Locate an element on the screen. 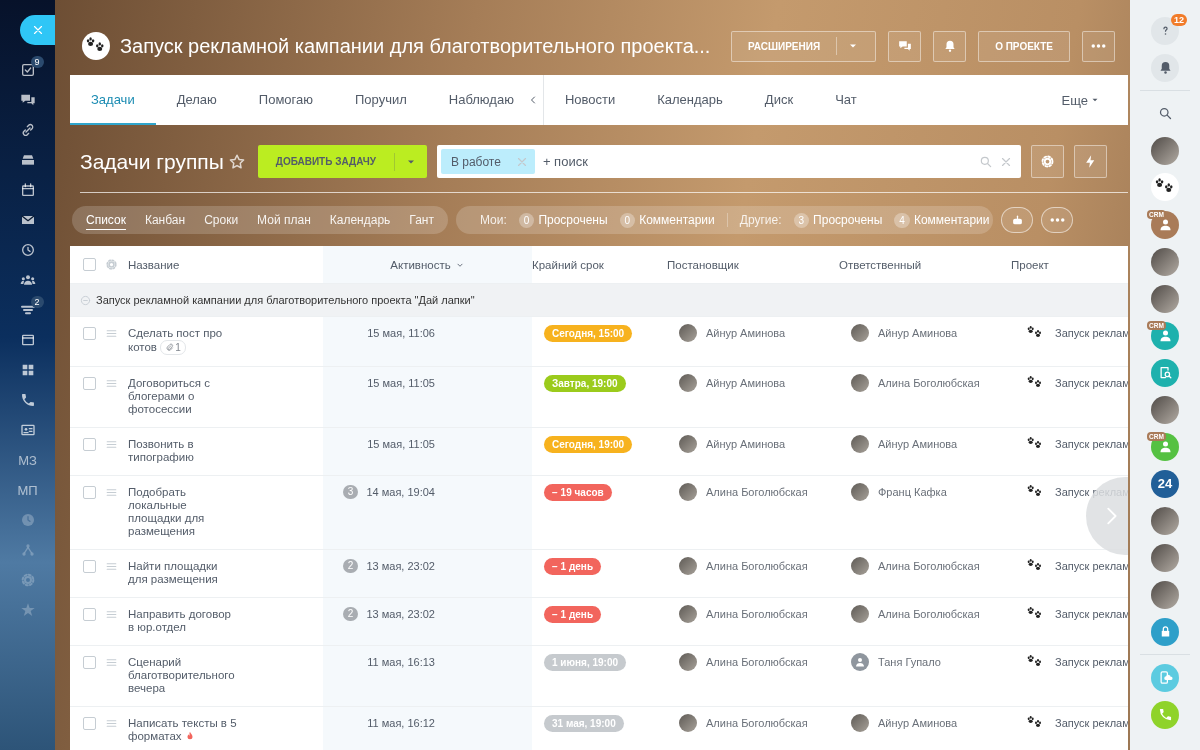 The width and height of the screenshot is (1200, 750). tab: Помогаю is located at coordinates (285, 100).